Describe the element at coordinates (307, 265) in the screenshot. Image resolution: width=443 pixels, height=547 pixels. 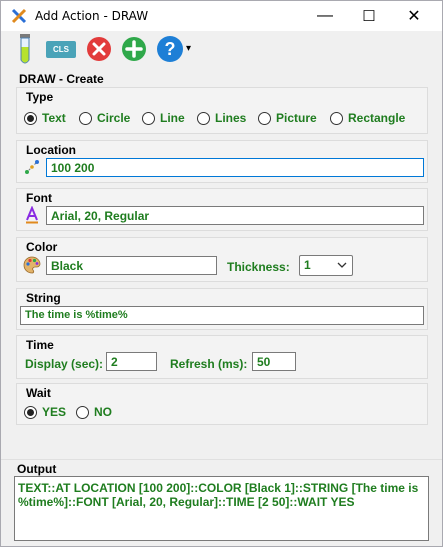
I see `thickness-value: 1` at that location.